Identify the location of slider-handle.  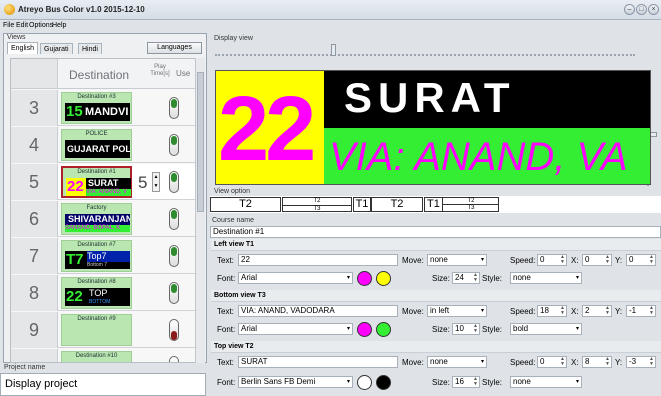
(333, 50).